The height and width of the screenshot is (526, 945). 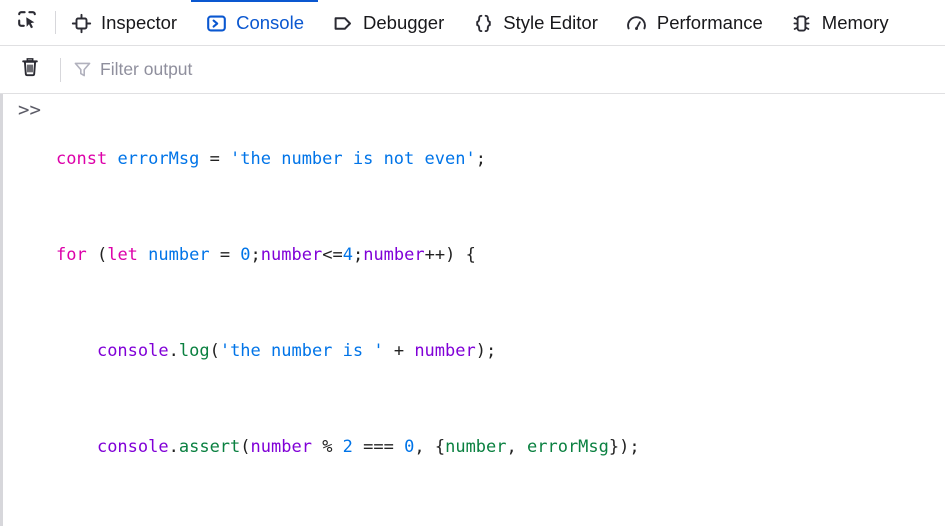 I want to click on tab-style-editor-label: Style Editor, so click(x=550, y=23).